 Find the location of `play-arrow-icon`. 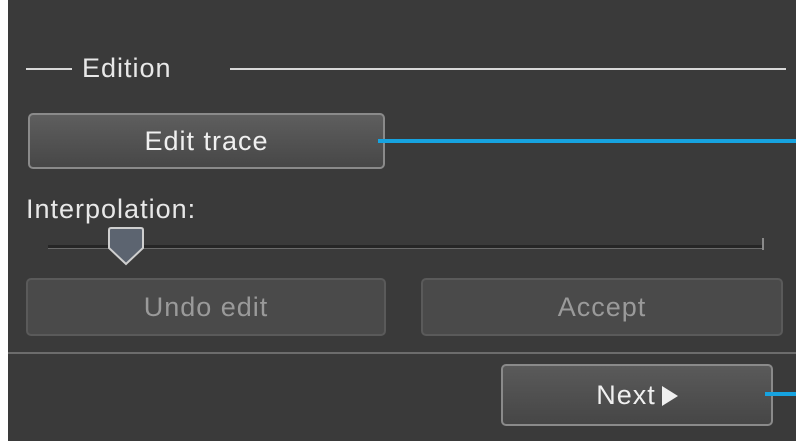

play-arrow-icon is located at coordinates (669, 396).